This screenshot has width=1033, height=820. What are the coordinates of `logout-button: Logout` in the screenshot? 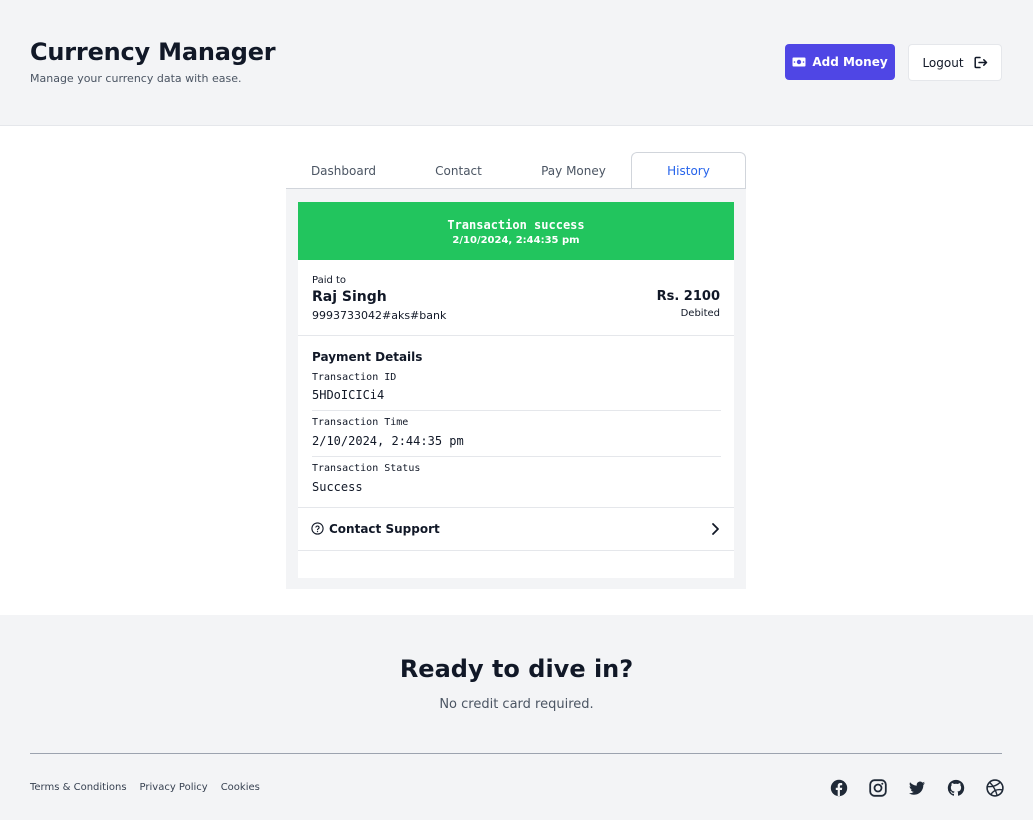 It's located at (955, 62).